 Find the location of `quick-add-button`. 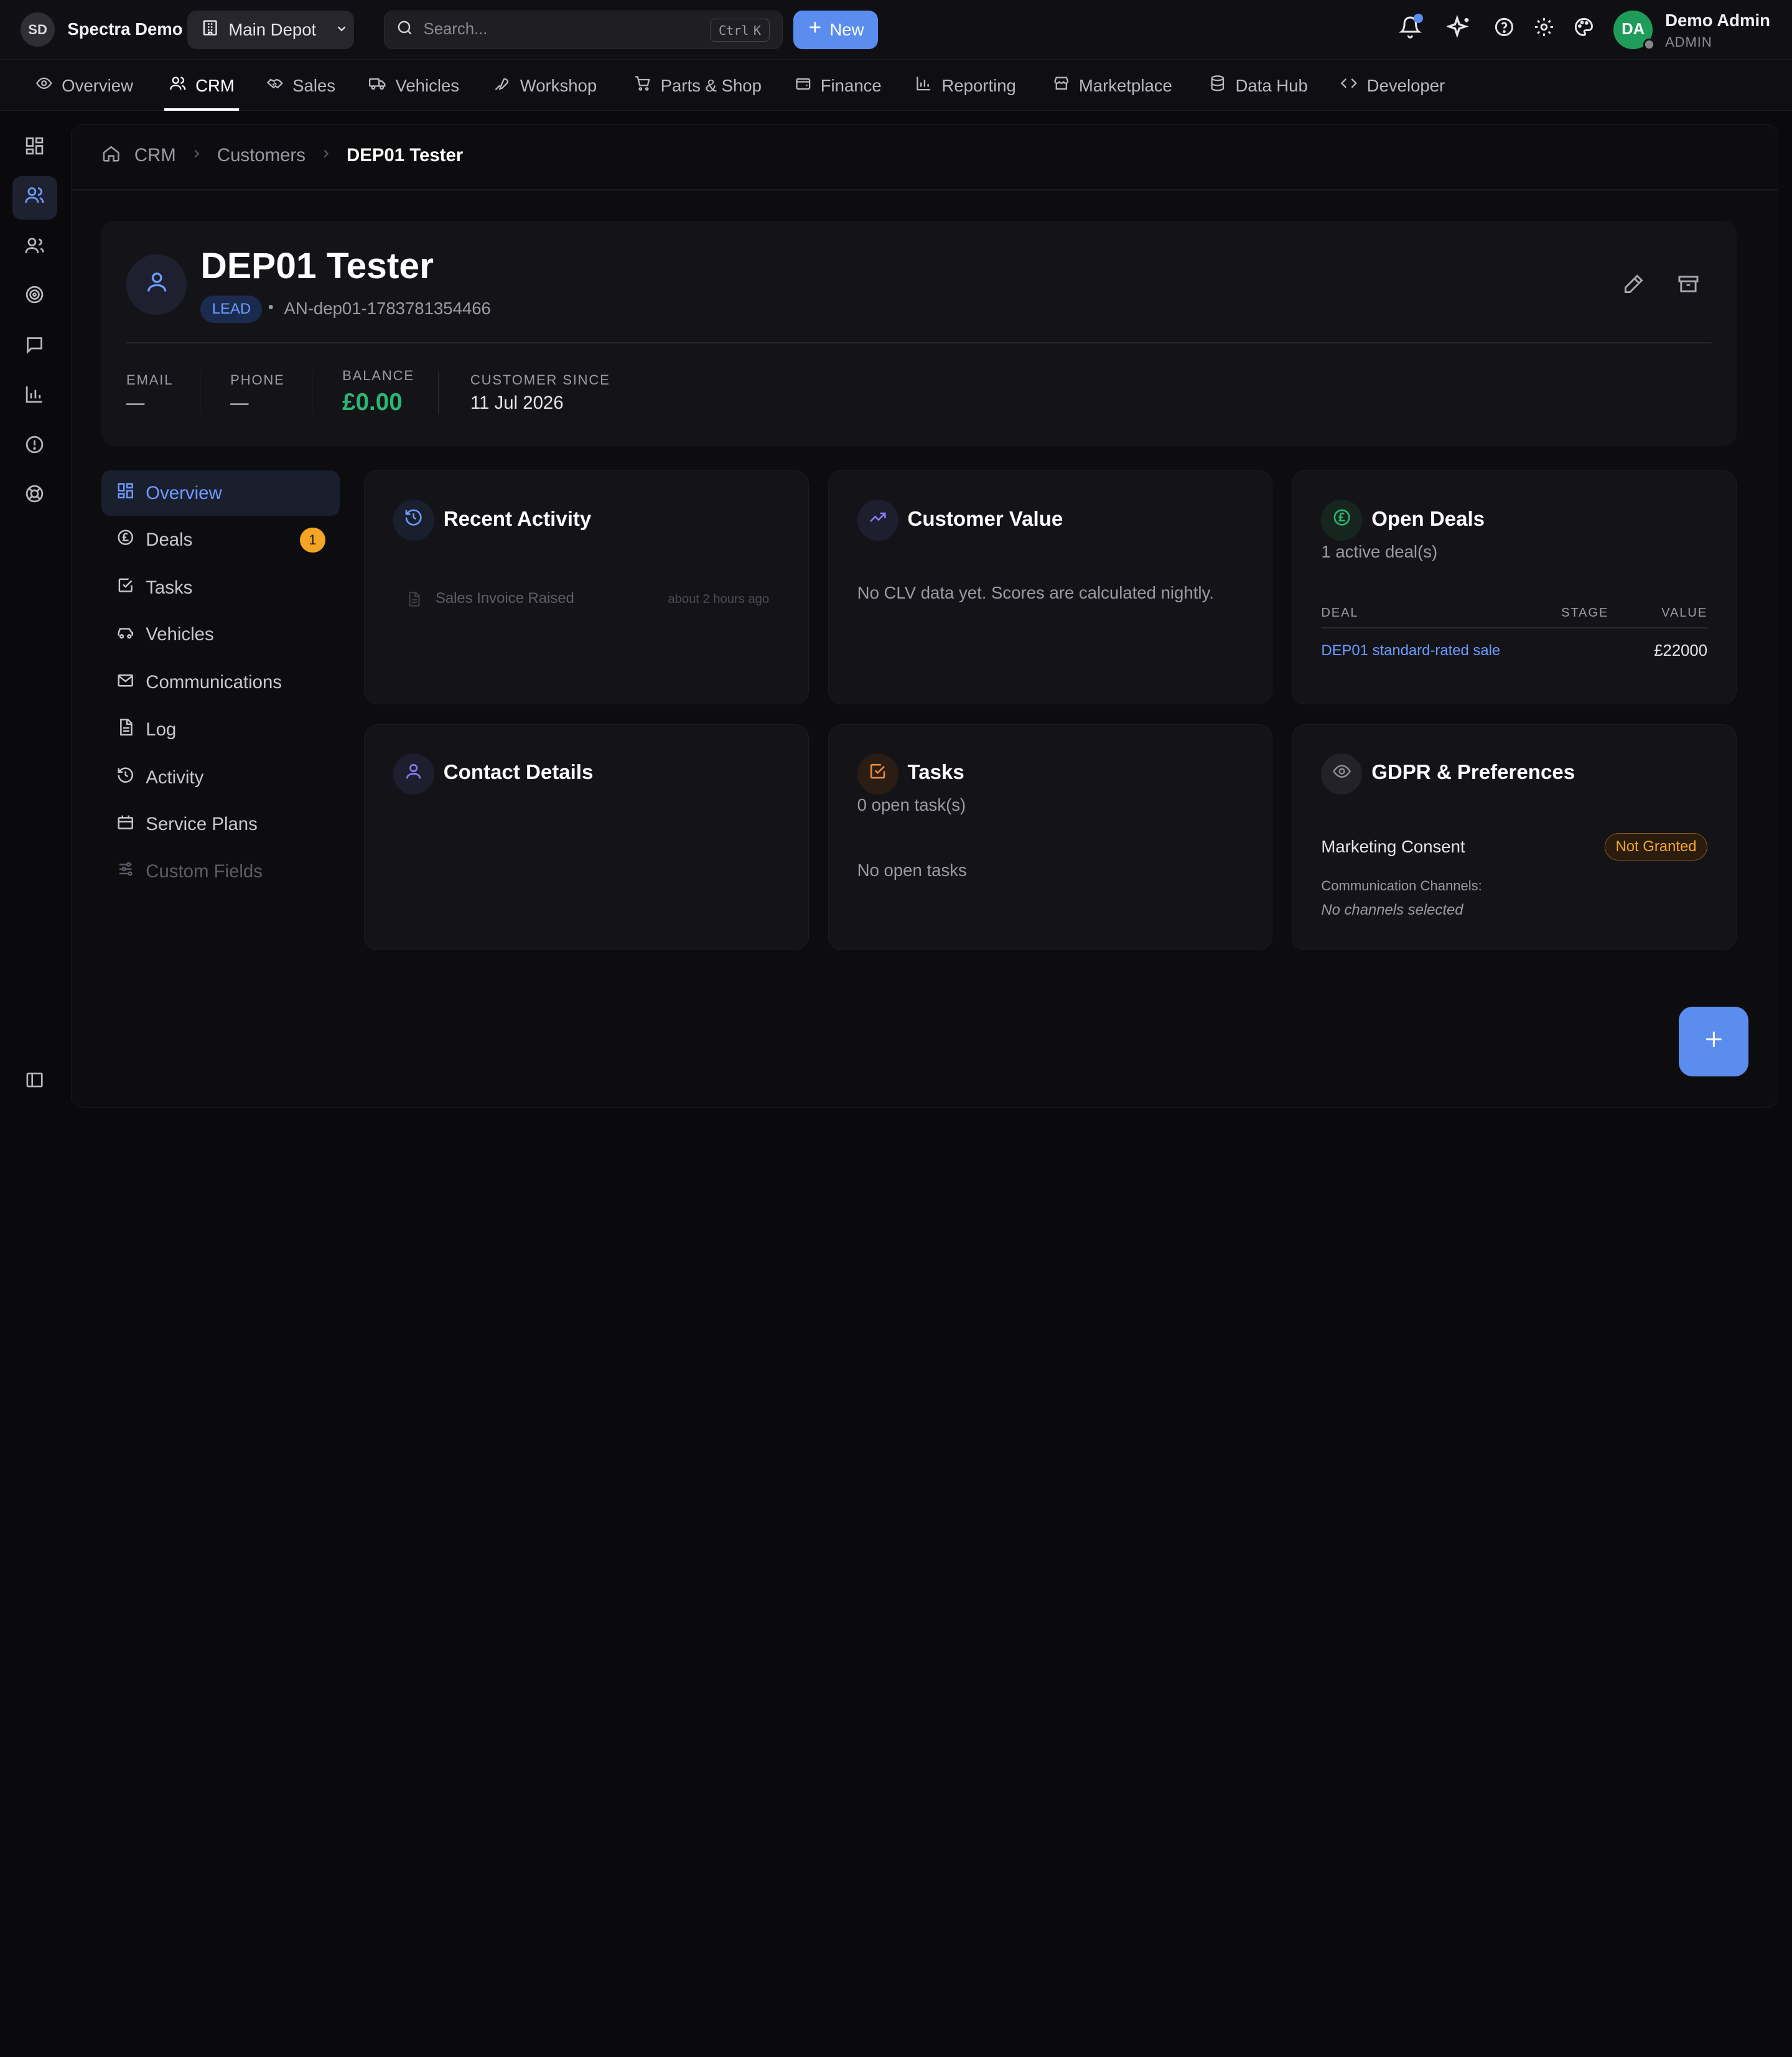

quick-add-button is located at coordinates (1714, 1042).